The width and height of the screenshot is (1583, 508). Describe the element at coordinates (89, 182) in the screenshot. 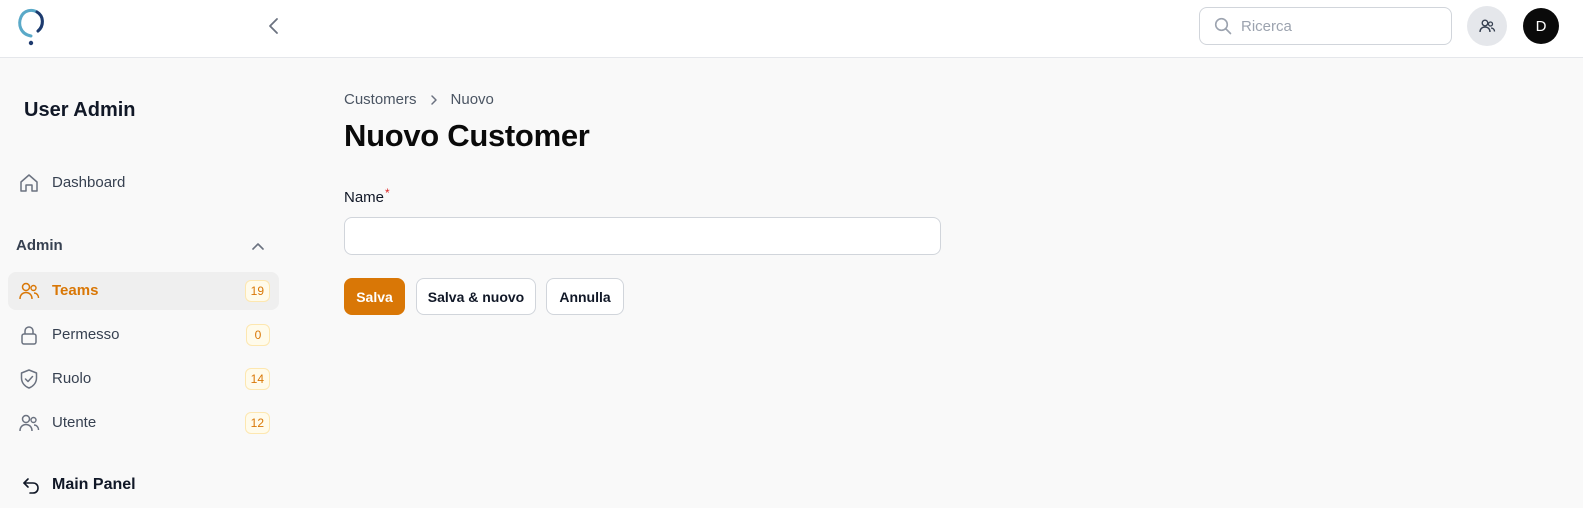

I see `sidebar-item-label: Dashboard` at that location.